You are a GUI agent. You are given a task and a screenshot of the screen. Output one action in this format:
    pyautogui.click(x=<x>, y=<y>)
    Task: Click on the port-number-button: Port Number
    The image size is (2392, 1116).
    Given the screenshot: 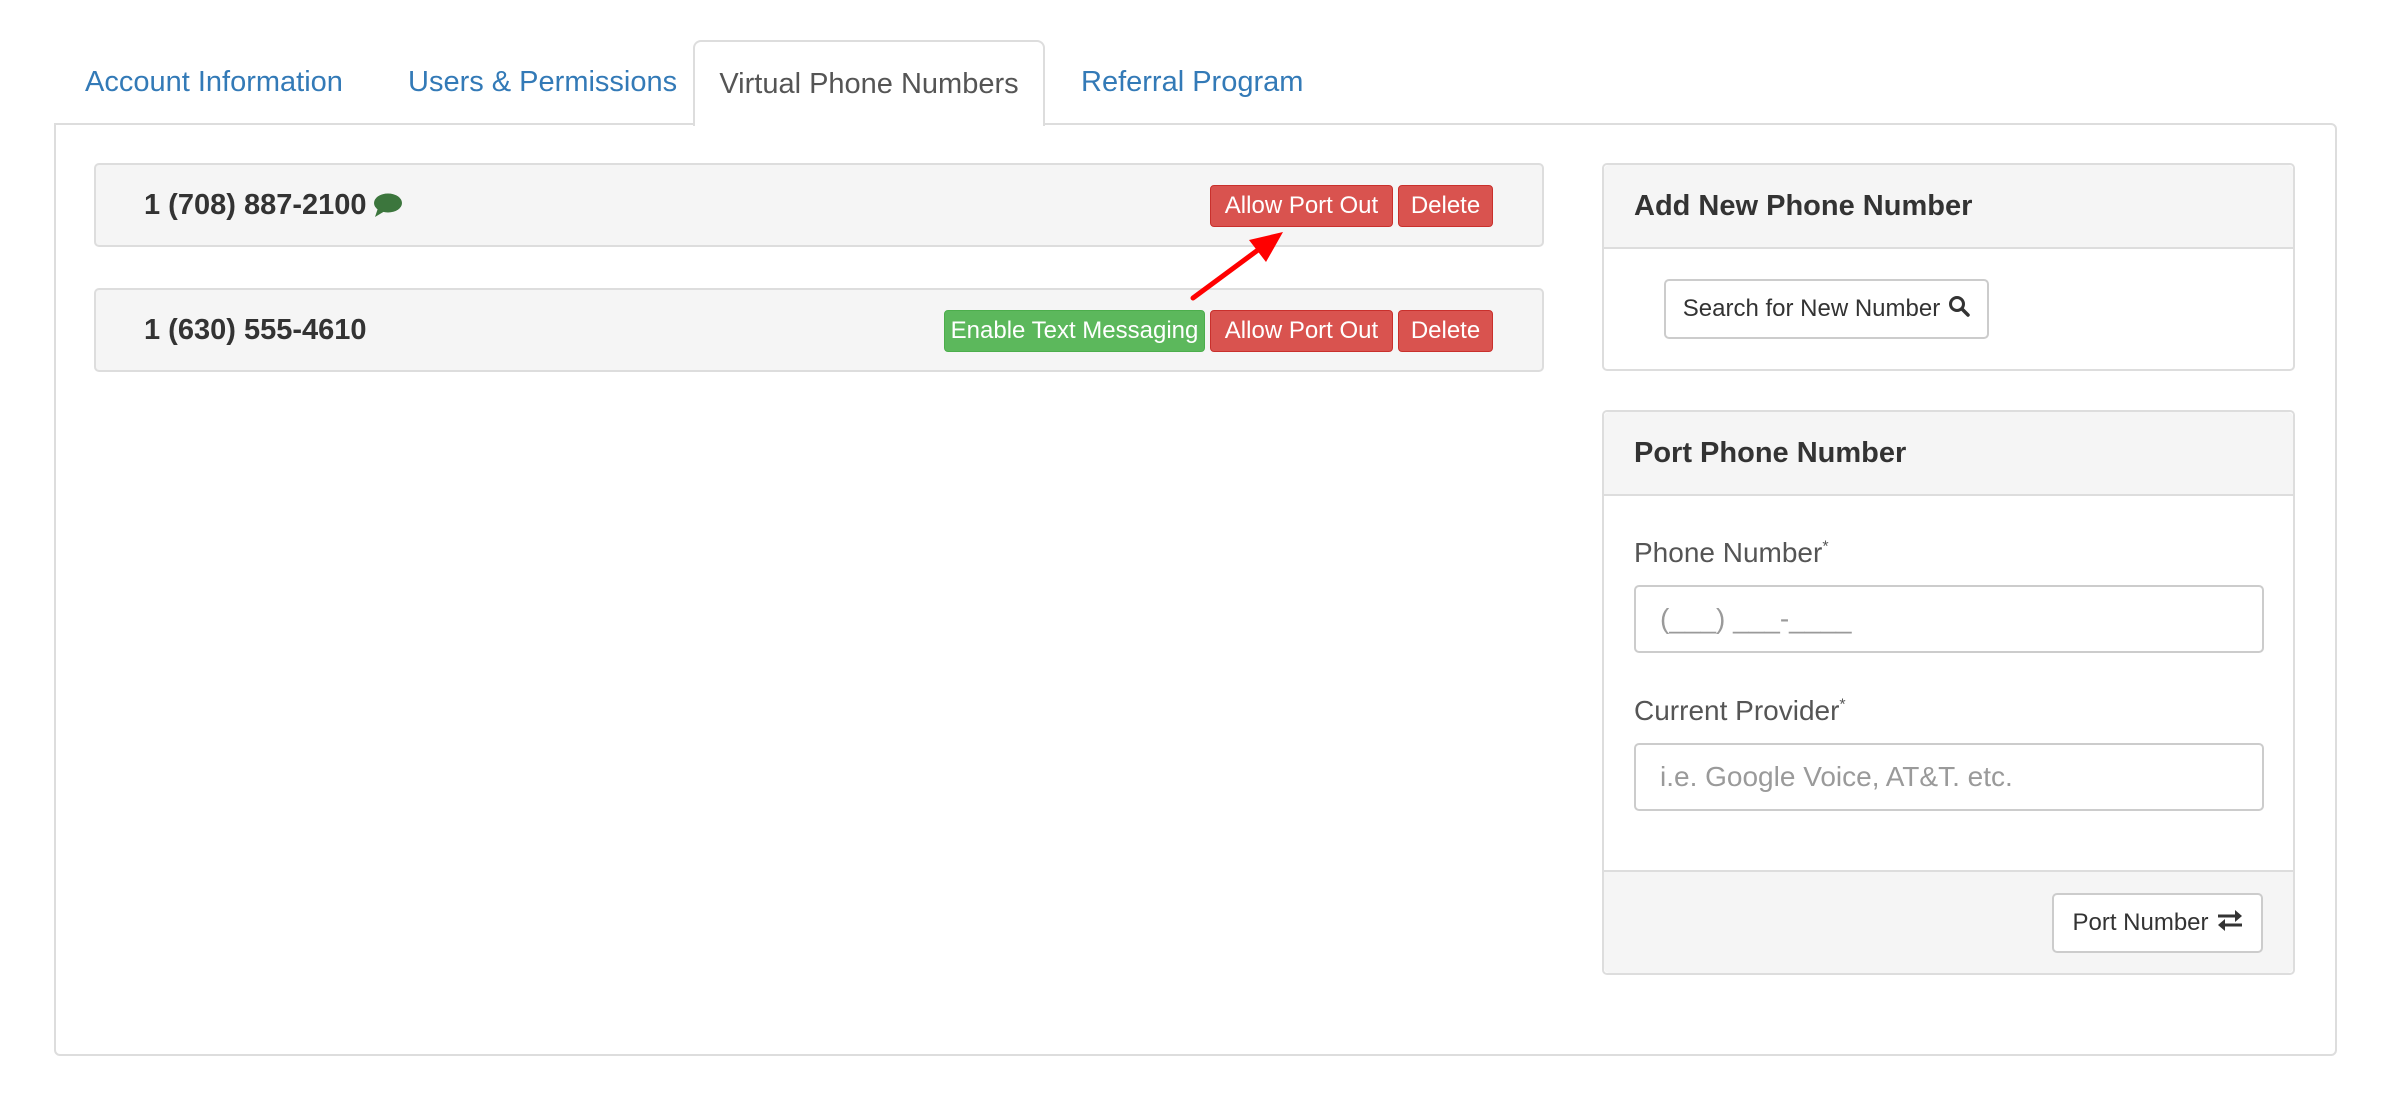 What is the action you would take?
    pyautogui.click(x=2157, y=923)
    